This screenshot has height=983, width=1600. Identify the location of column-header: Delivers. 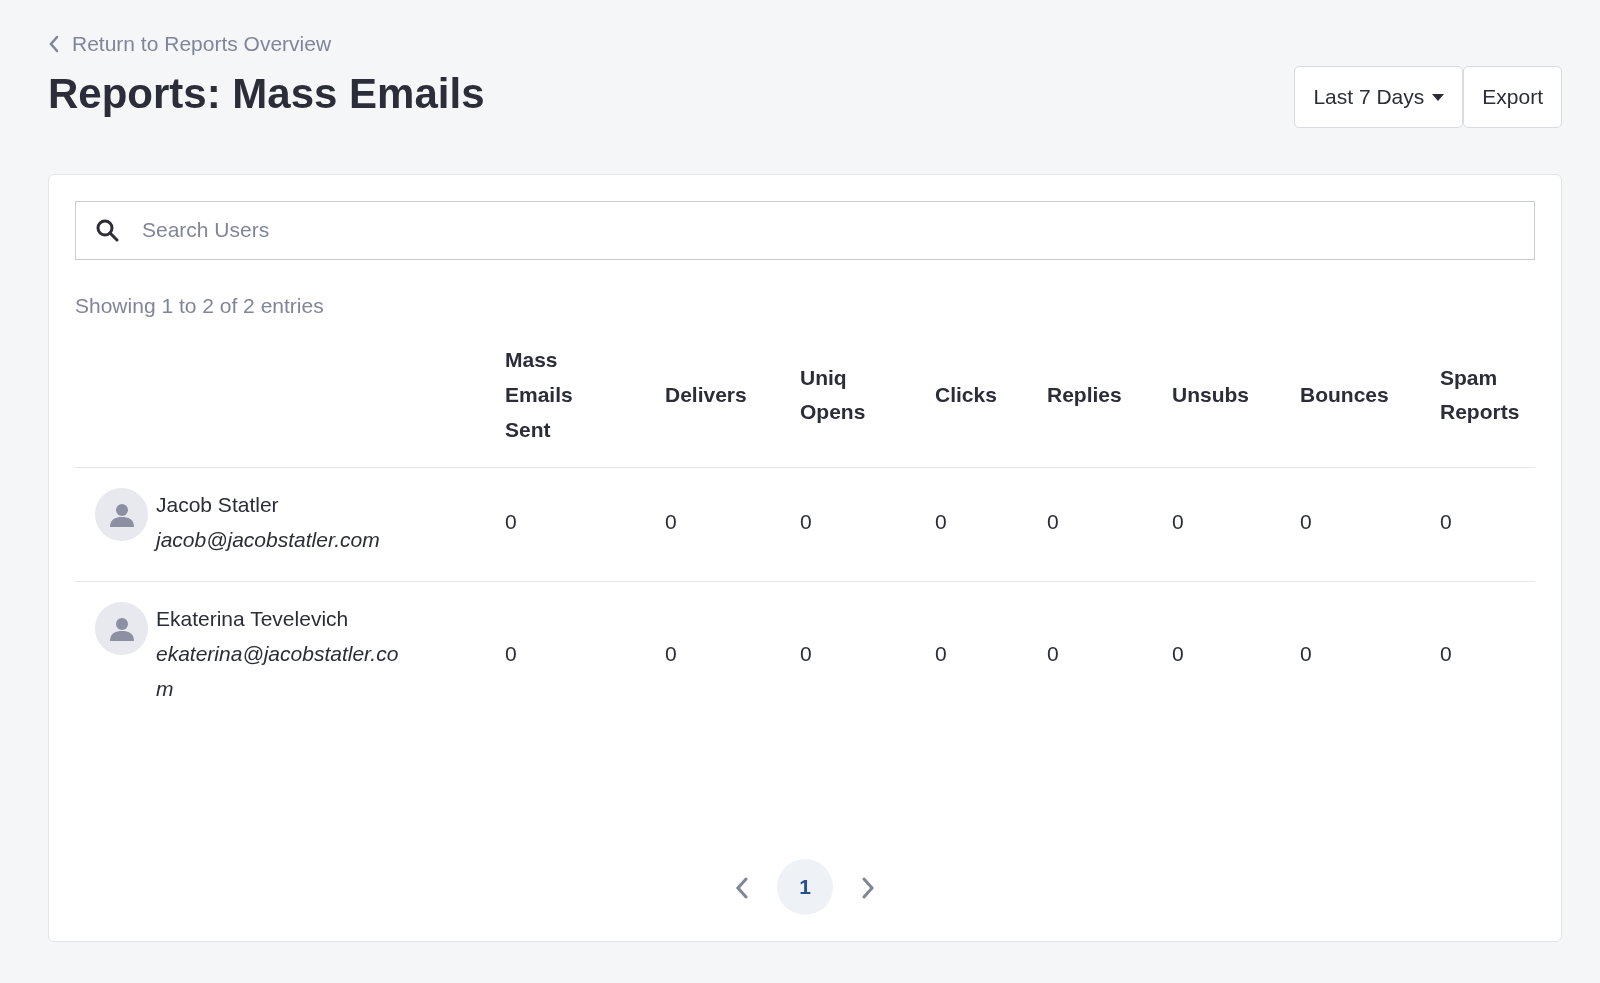
(706, 394).